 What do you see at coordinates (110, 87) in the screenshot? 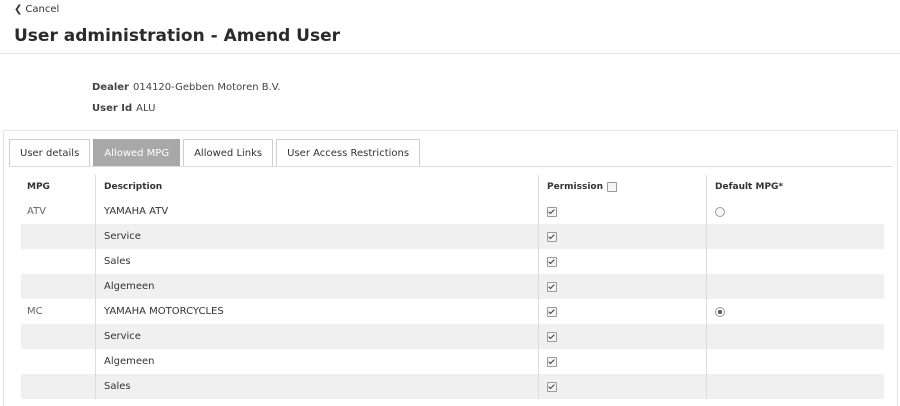
I see `dealer-label: Dealer` at bounding box center [110, 87].